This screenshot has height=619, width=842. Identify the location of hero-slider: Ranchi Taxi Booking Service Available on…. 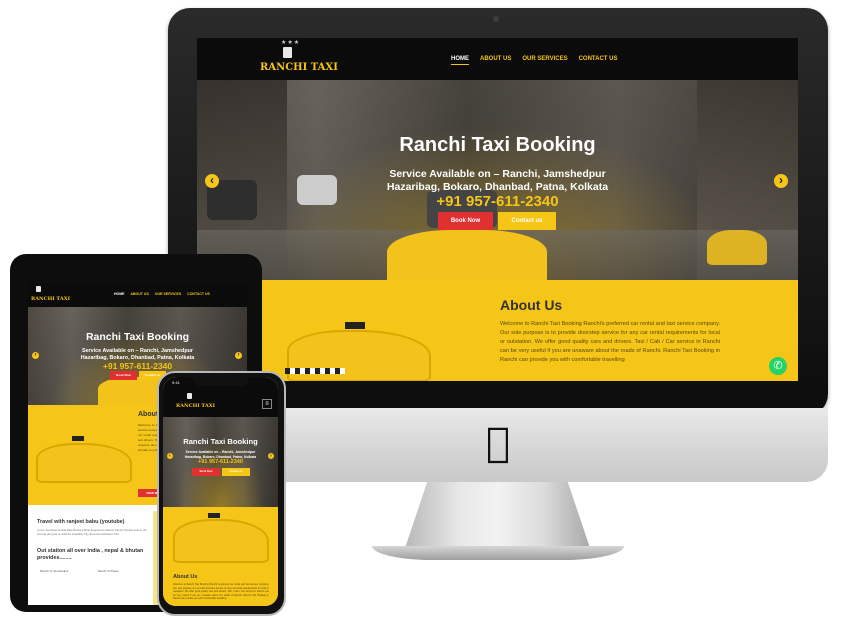
(220, 462).